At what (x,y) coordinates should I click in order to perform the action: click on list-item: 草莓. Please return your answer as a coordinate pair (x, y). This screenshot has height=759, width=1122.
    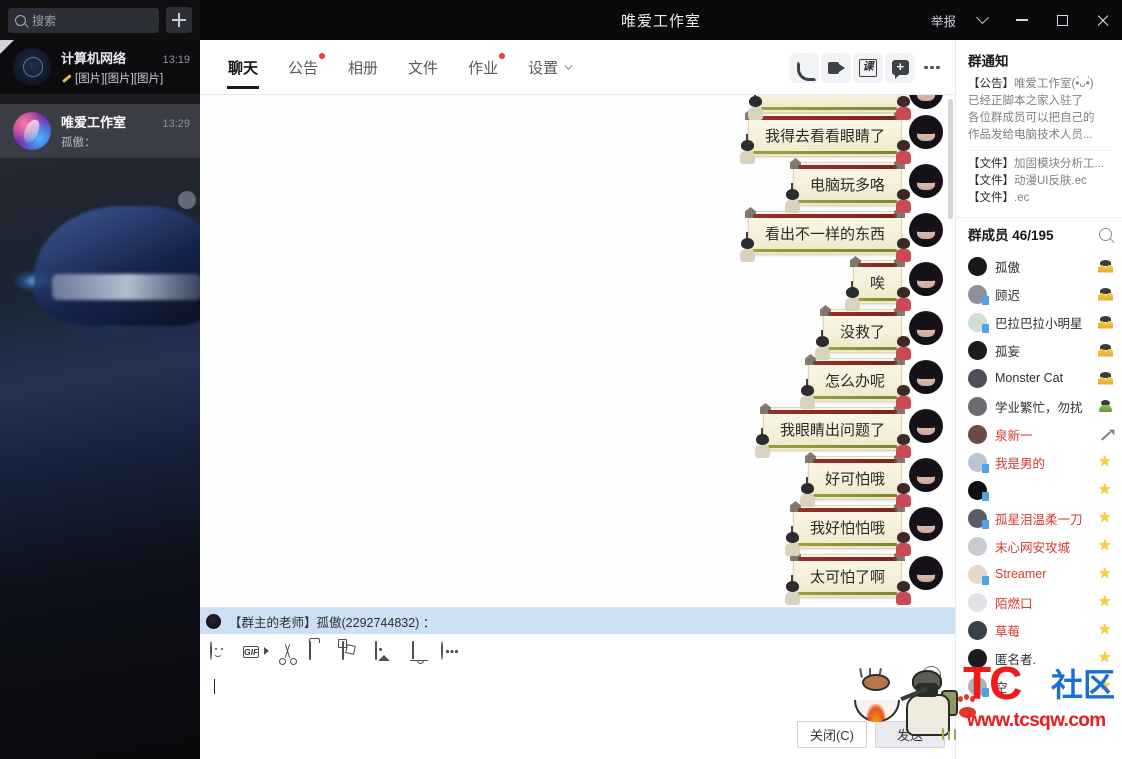
    Looking at the image, I should click on (1039, 630).